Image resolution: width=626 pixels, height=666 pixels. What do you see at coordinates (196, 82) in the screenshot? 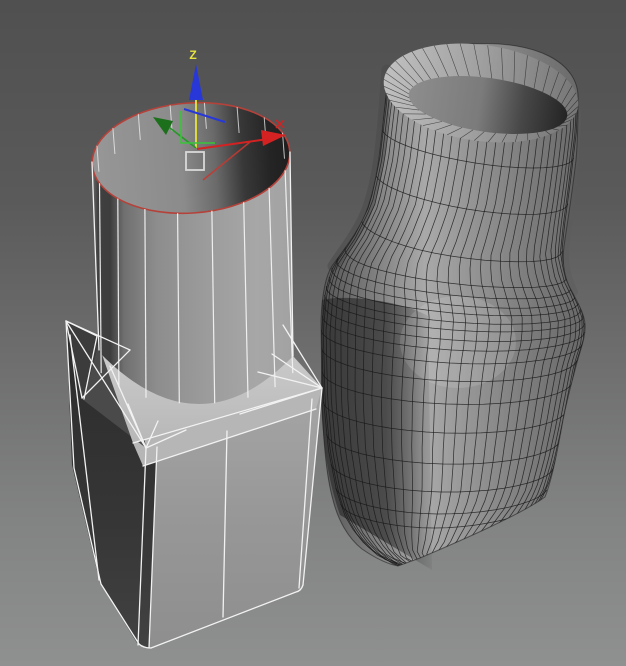
I see `z-axis-arrow-icon` at bounding box center [196, 82].